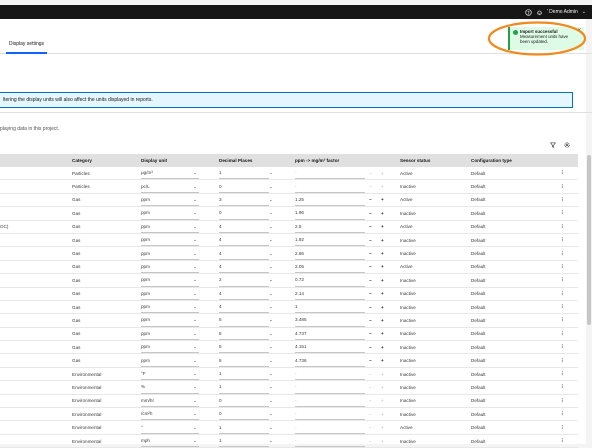 The width and height of the screenshot is (592, 448). What do you see at coordinates (330, 227) in the screenshot?
I see `factor-input: 2.5` at bounding box center [330, 227].